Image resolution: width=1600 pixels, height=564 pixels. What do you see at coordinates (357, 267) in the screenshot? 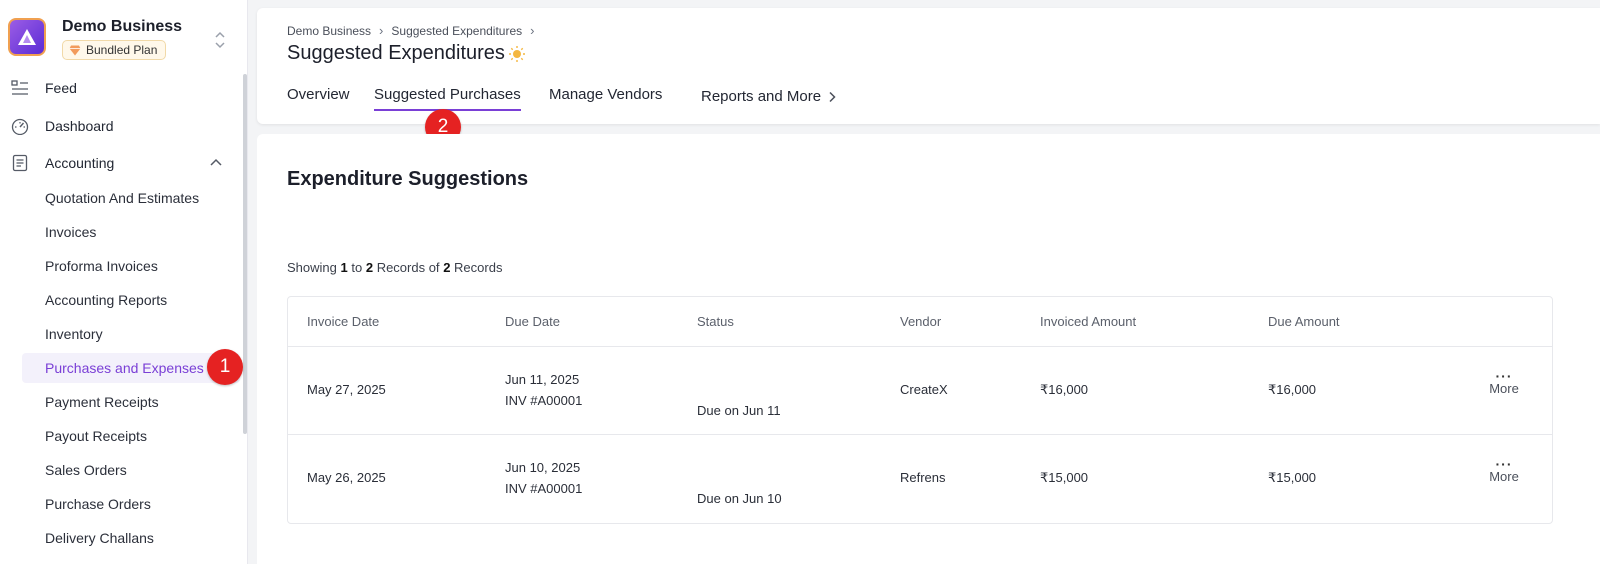
I see `records-to-word: to` at bounding box center [357, 267].